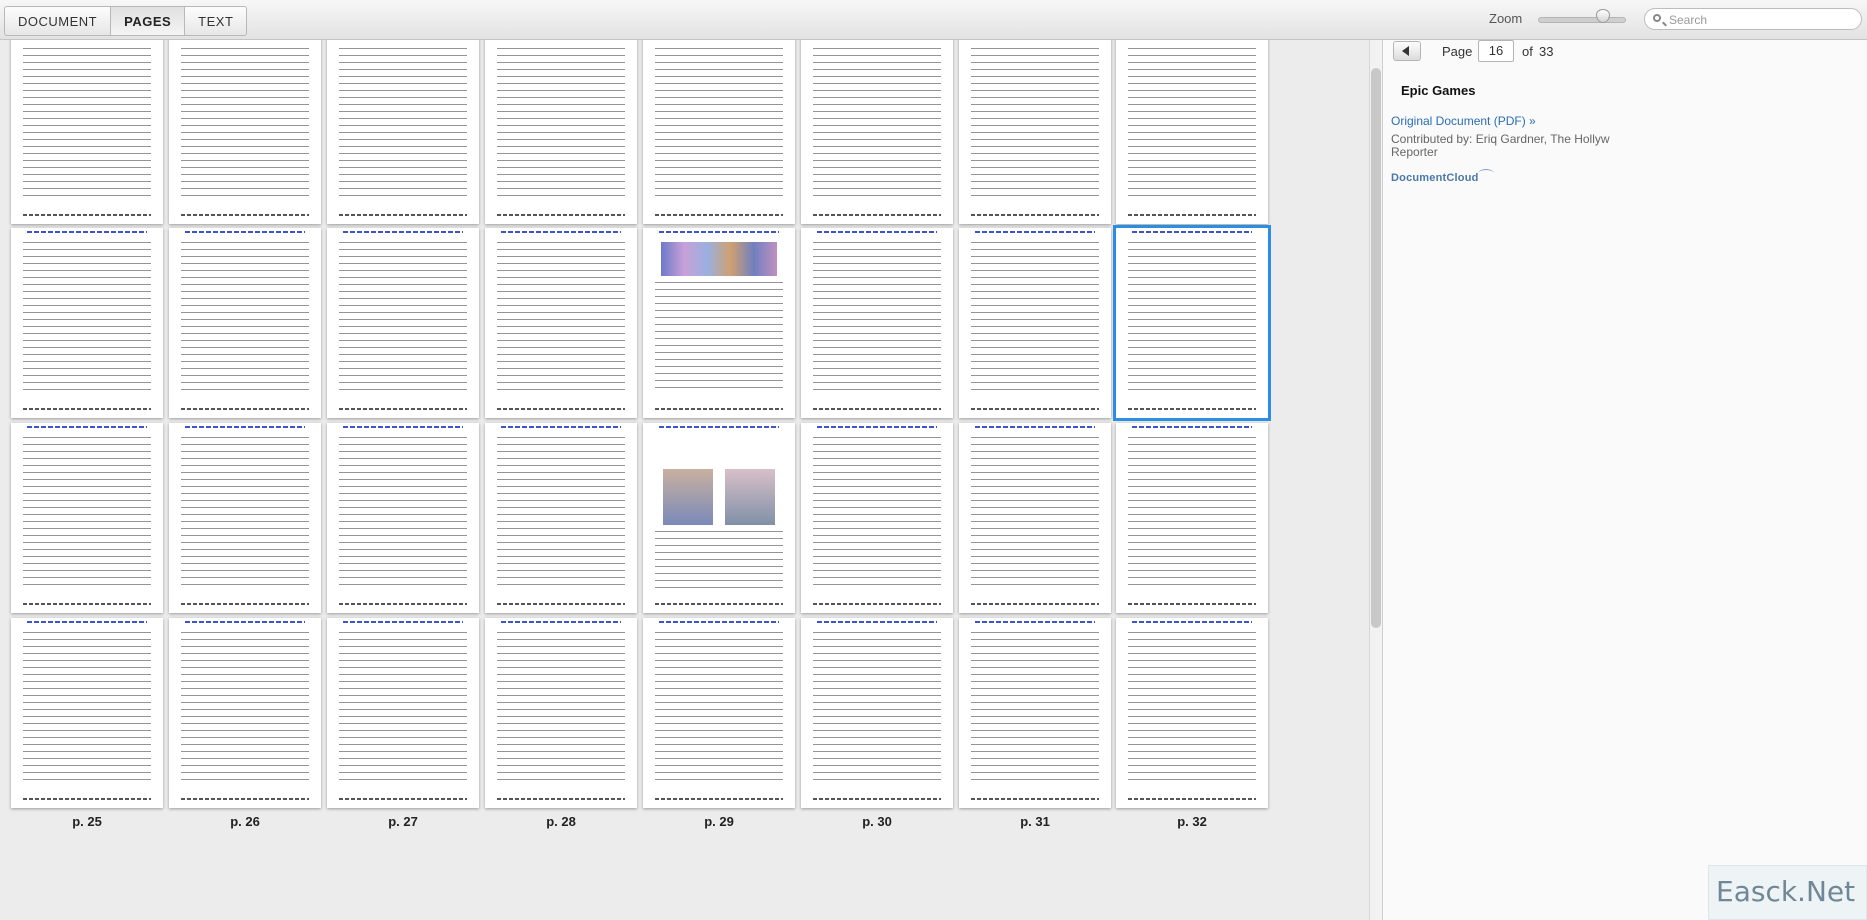  I want to click on tab-document: DOCUMENT, so click(57, 21).